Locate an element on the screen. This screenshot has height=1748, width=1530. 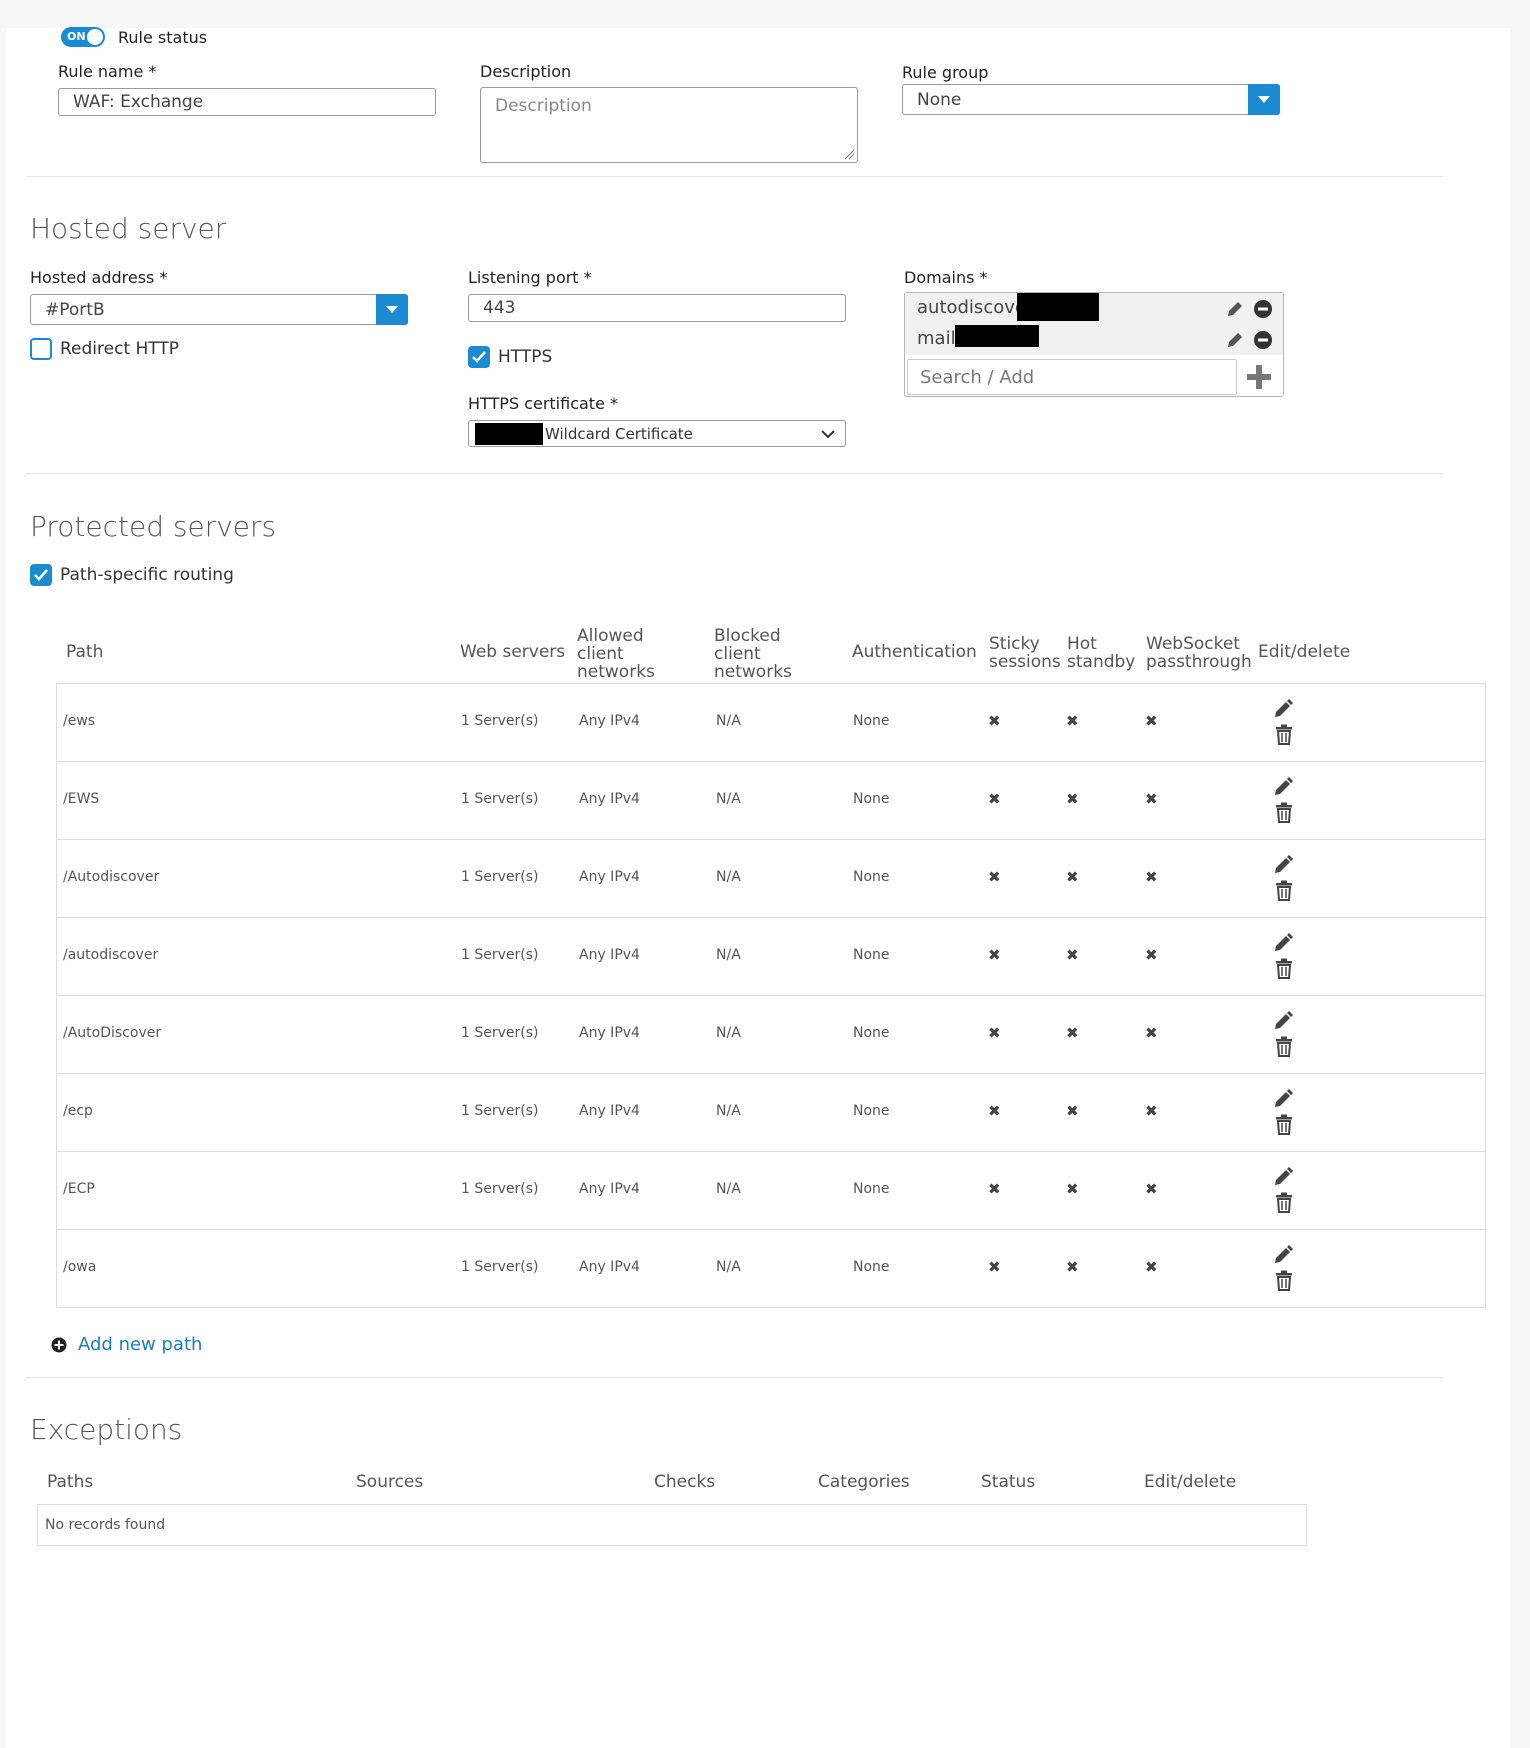
column-header-authentication: Authentication is located at coordinates (914, 652).